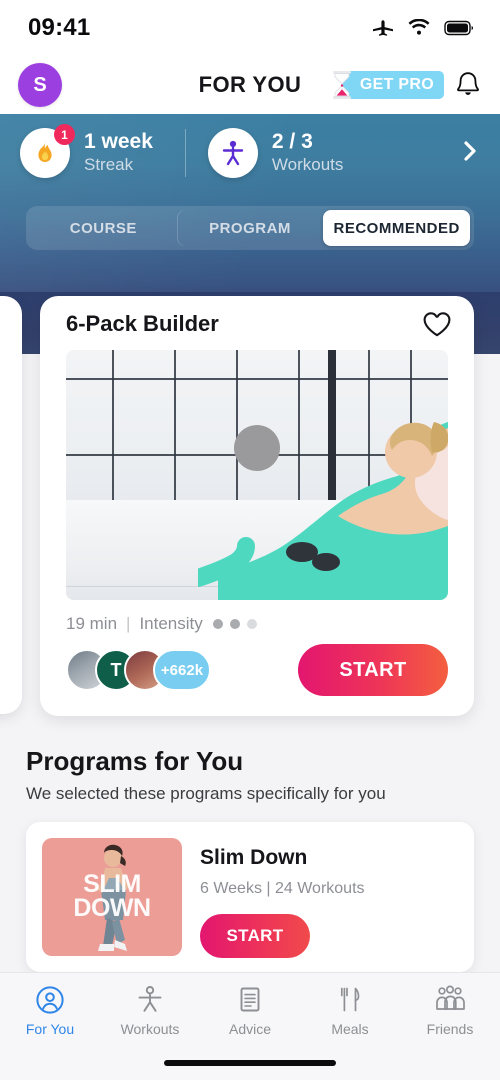 Image resolution: width=500 pixels, height=1080 pixels. I want to click on workouts-text: 2 / 3 Workouts, so click(308, 153).